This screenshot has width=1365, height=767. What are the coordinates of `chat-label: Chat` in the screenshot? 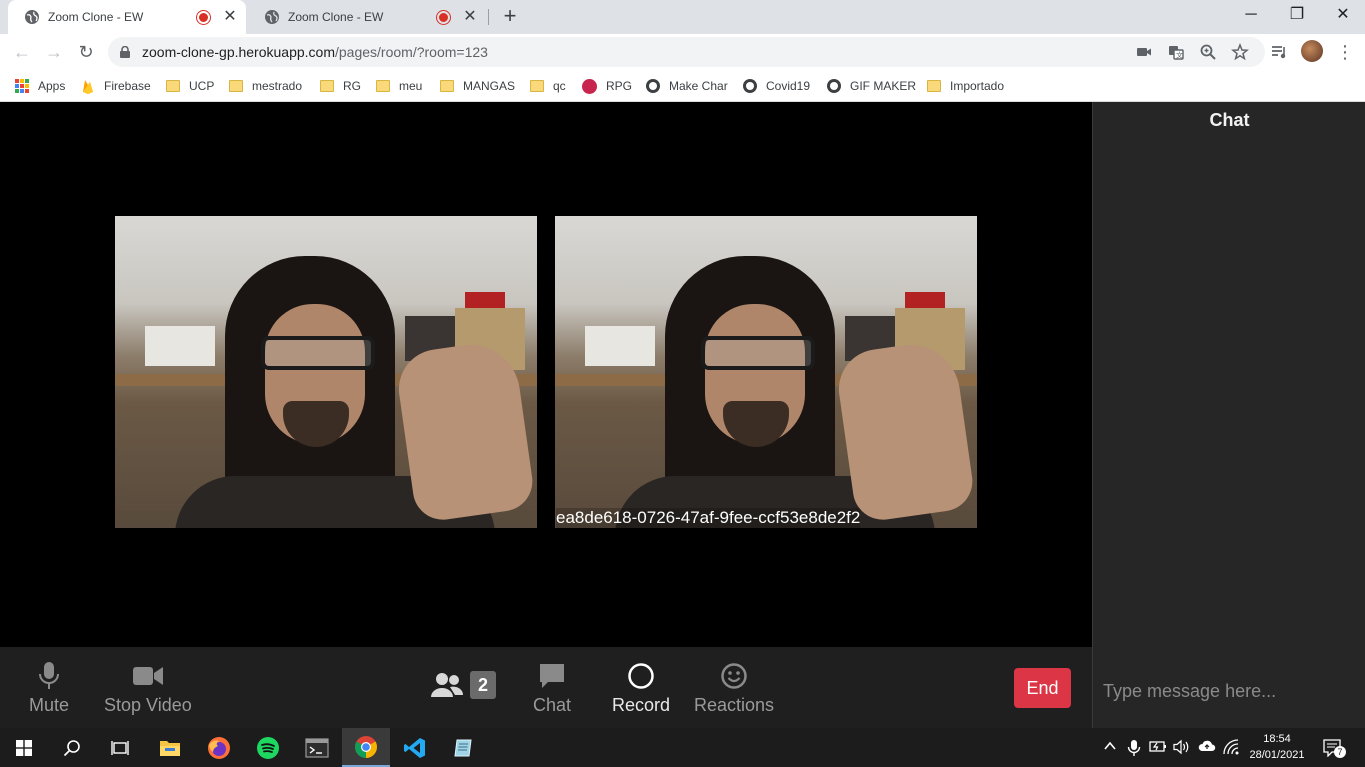 It's located at (552, 705).